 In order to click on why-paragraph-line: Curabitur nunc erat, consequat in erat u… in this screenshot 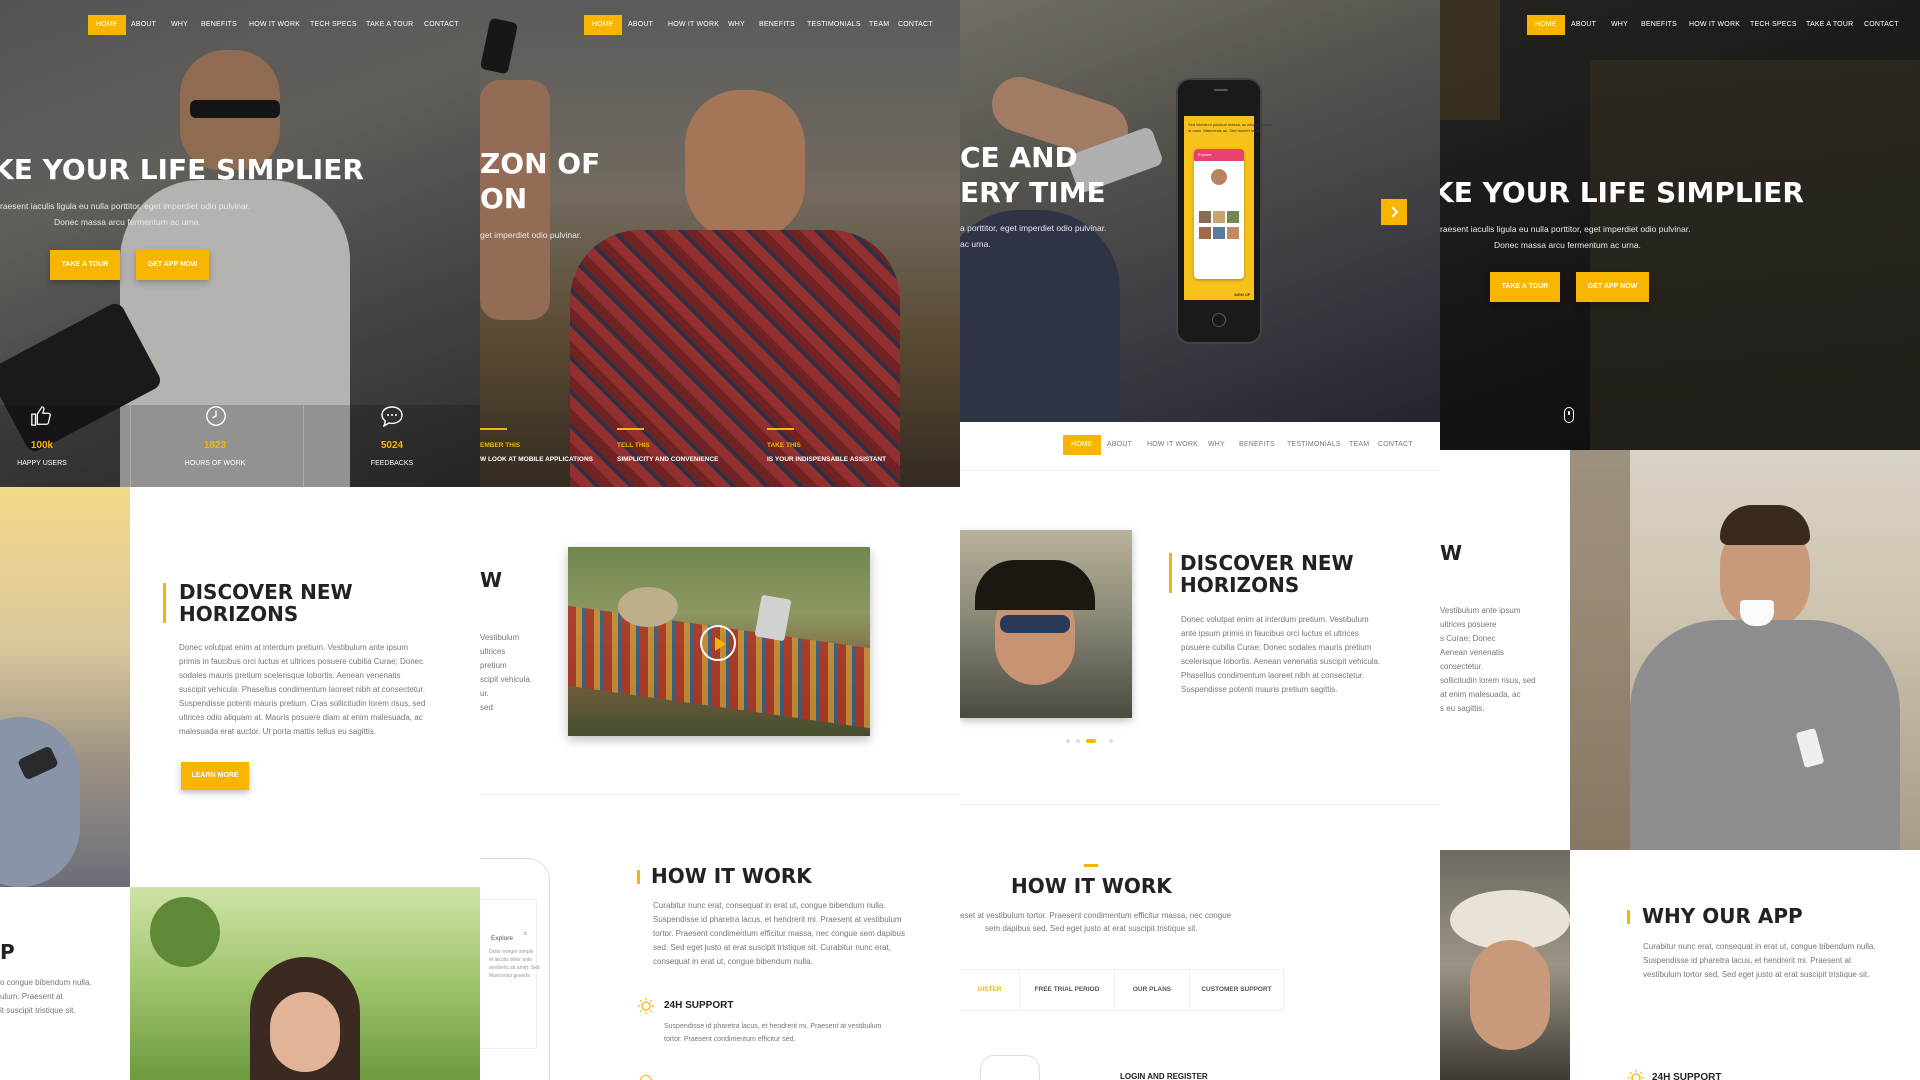, I will do `click(1759, 946)`.